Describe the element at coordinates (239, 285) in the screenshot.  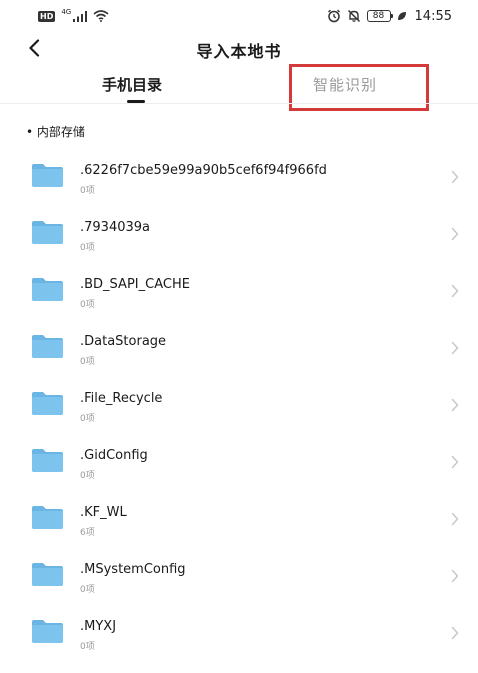
I see `folder-row: .BD_SAPI_CACHE 0项` at that location.